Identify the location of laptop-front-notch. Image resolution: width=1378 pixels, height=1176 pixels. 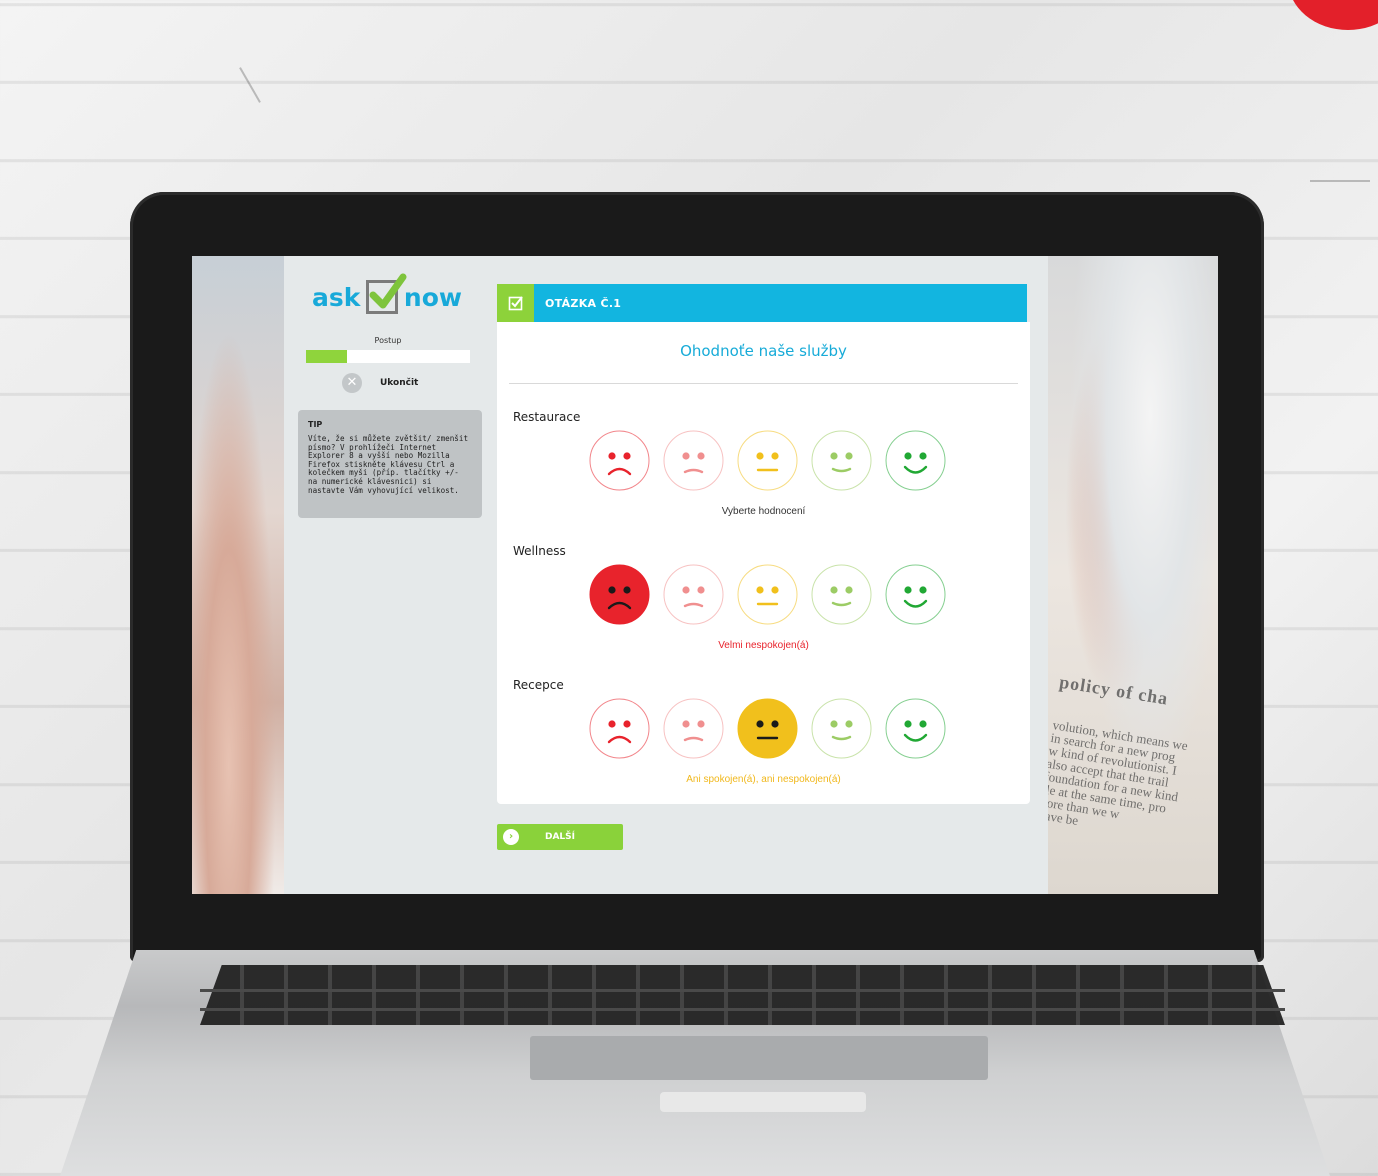
(763, 1102).